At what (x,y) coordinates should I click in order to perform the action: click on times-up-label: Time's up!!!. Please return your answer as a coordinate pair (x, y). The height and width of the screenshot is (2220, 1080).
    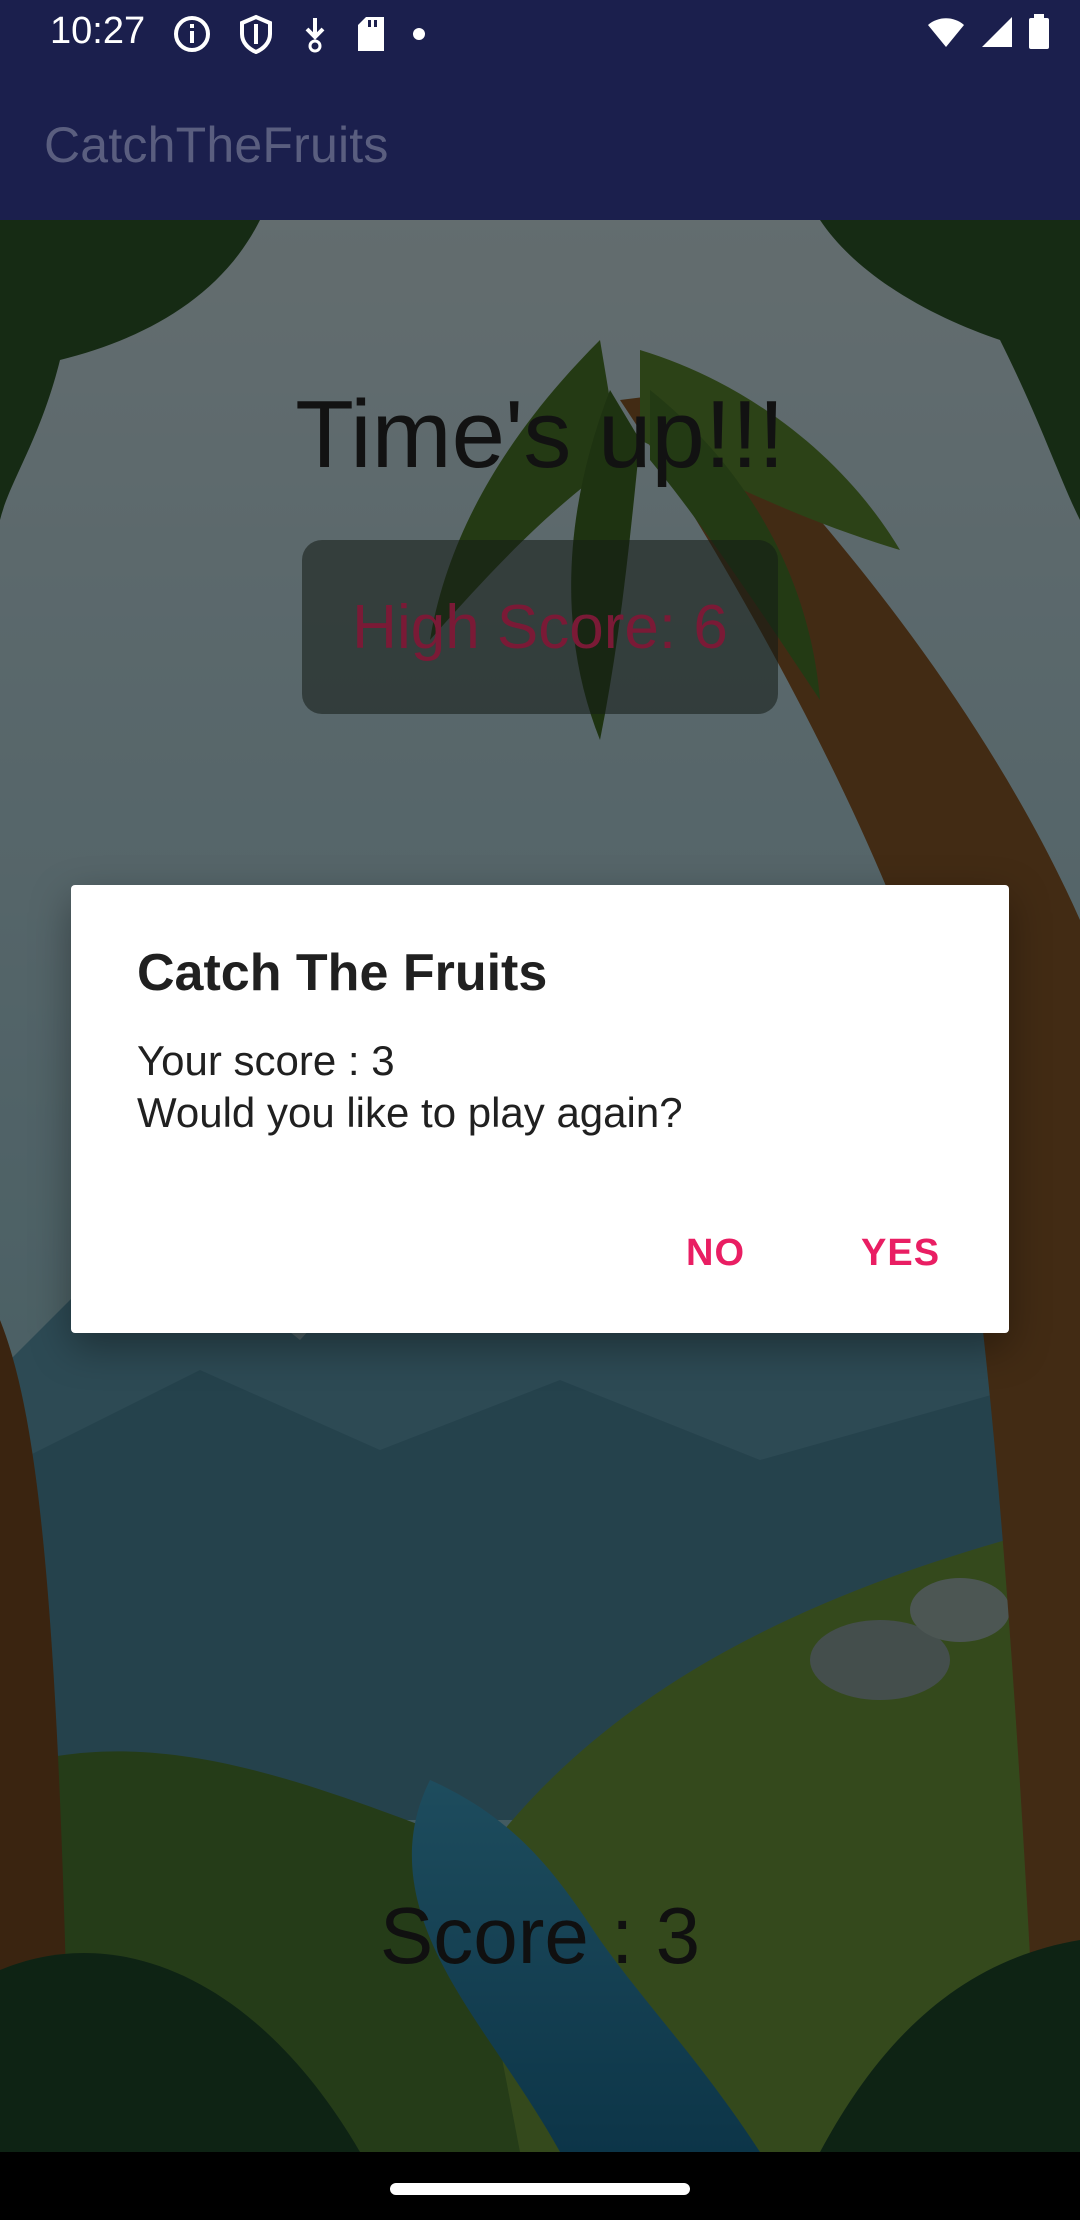
    Looking at the image, I should click on (540, 434).